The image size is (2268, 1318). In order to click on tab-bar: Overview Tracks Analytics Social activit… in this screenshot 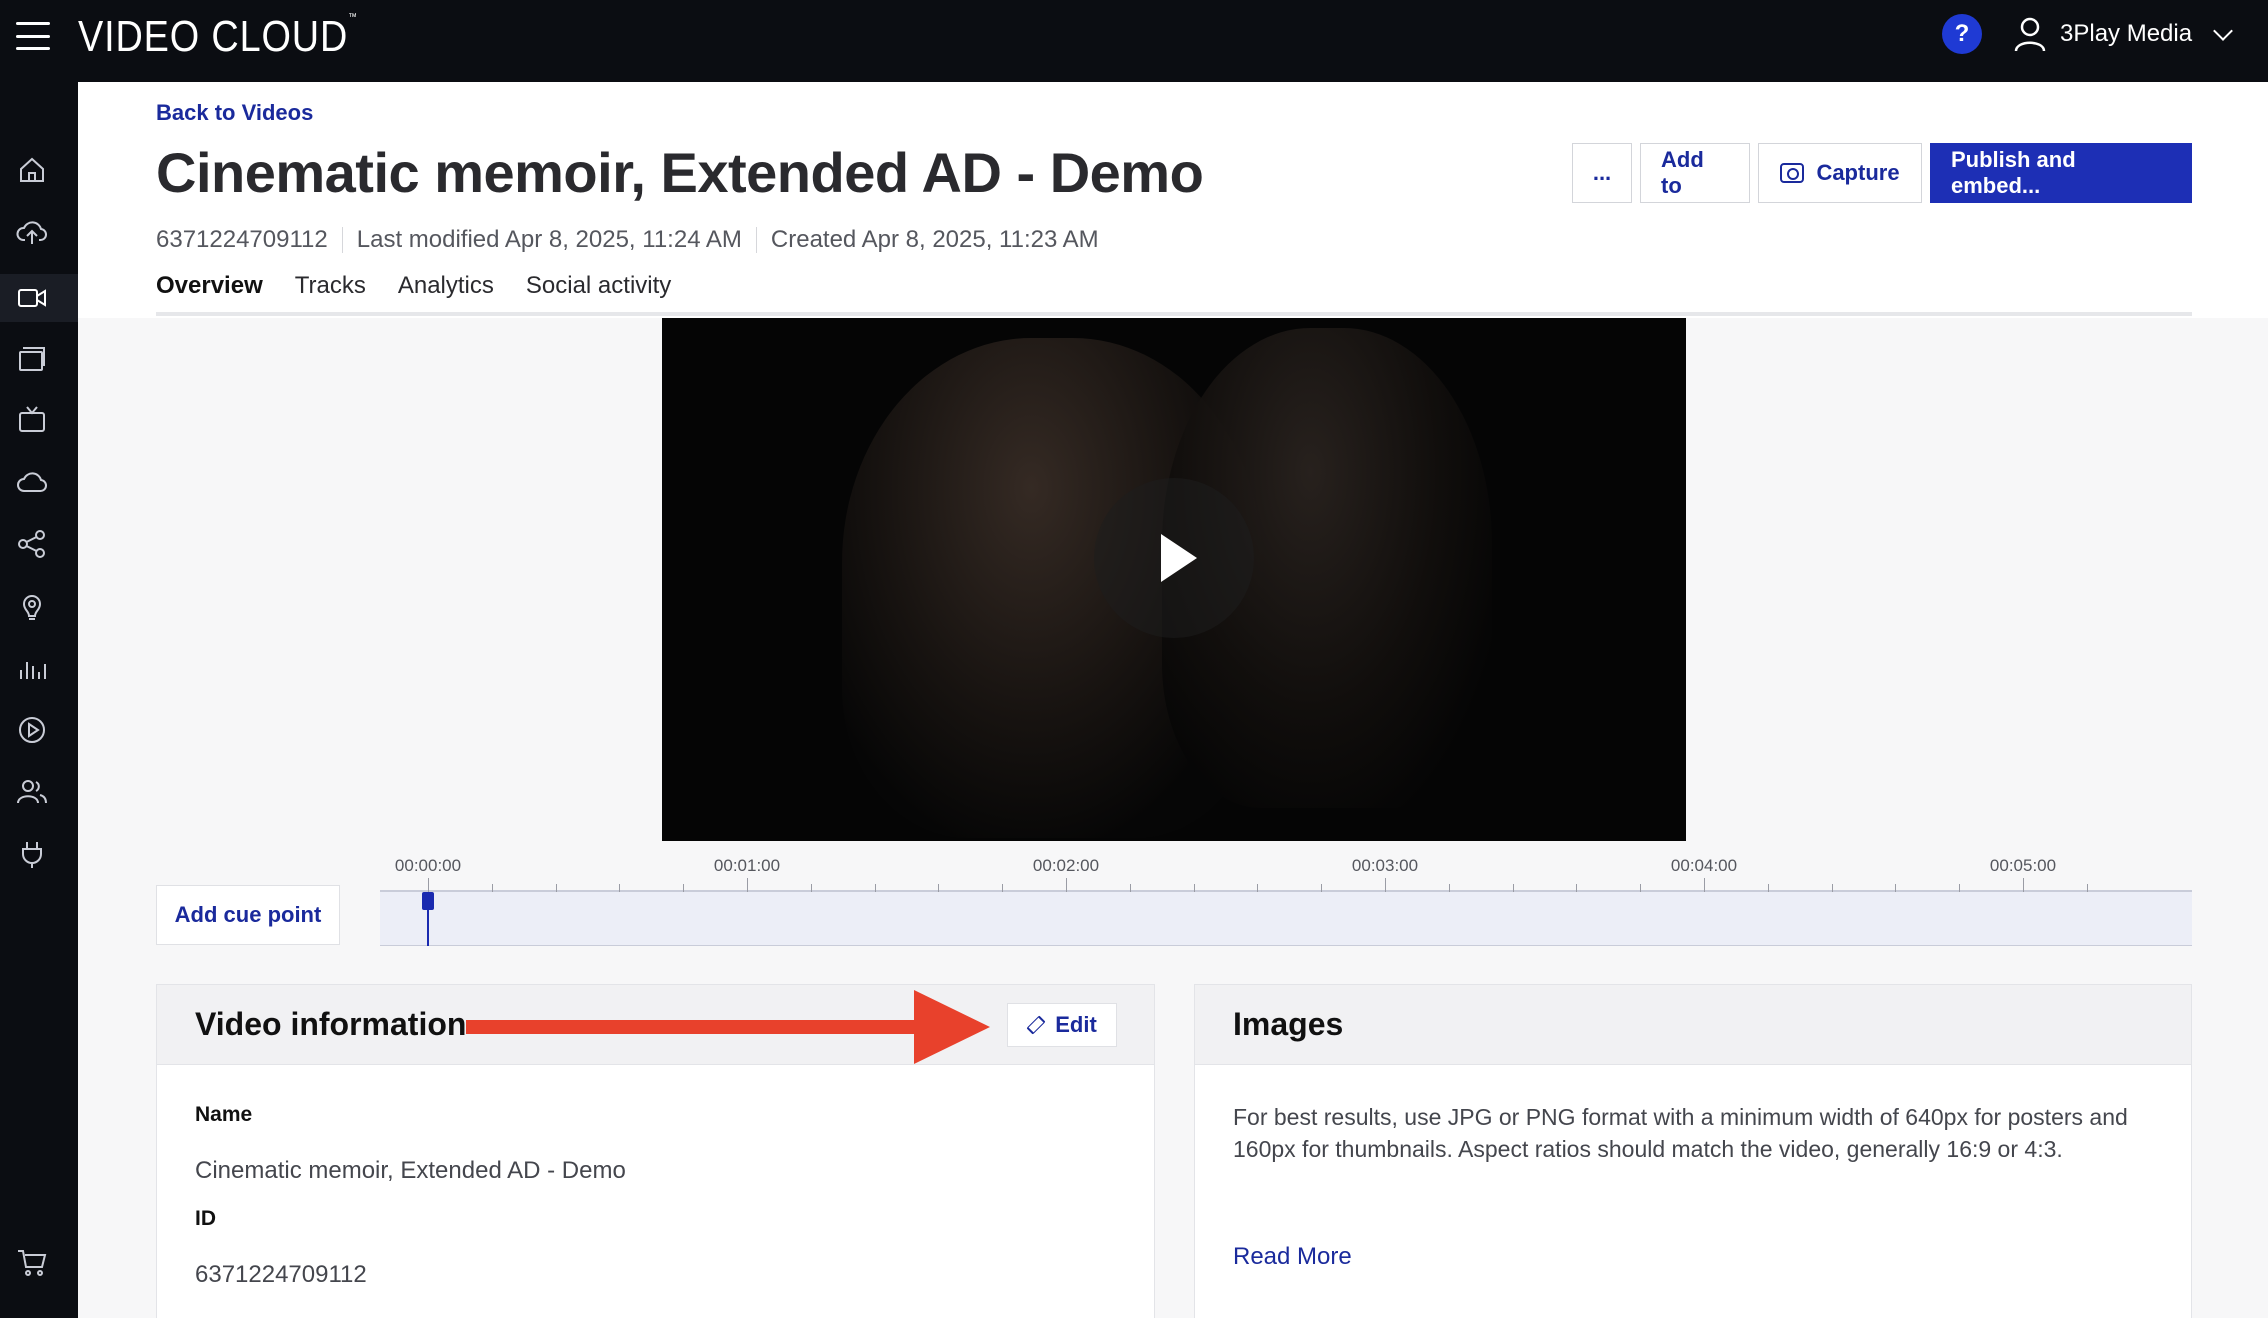, I will do `click(413, 294)`.